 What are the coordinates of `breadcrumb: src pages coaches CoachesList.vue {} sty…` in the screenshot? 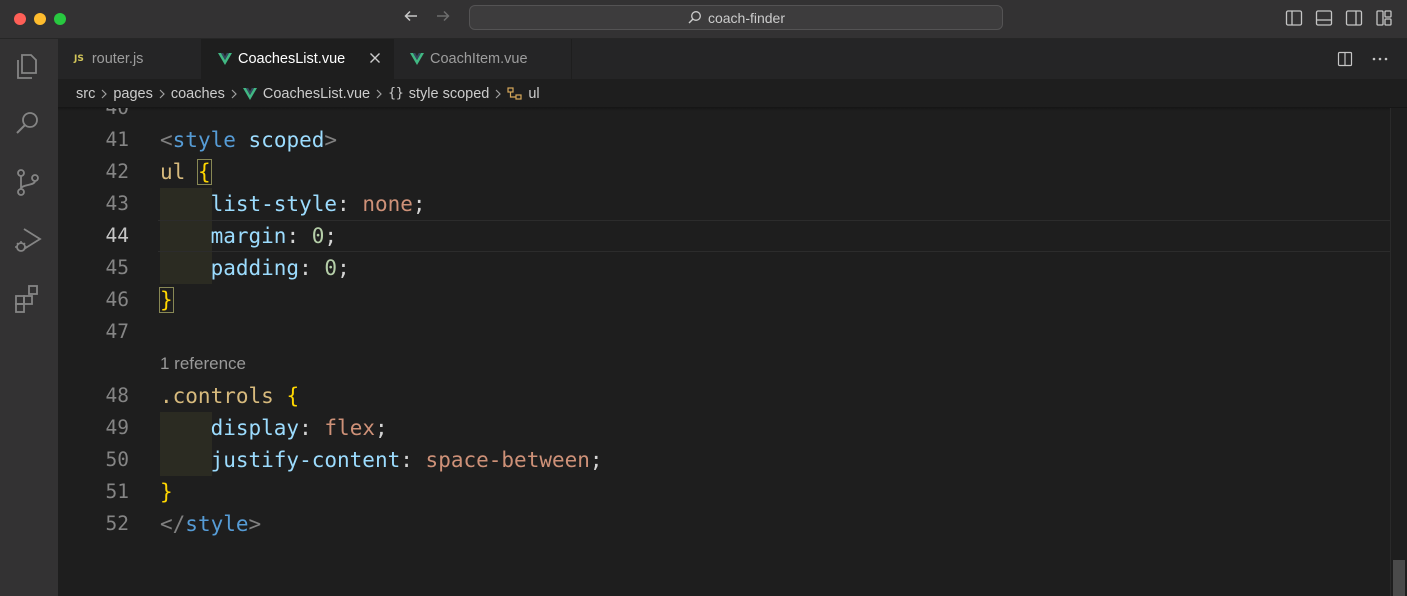 It's located at (732, 93).